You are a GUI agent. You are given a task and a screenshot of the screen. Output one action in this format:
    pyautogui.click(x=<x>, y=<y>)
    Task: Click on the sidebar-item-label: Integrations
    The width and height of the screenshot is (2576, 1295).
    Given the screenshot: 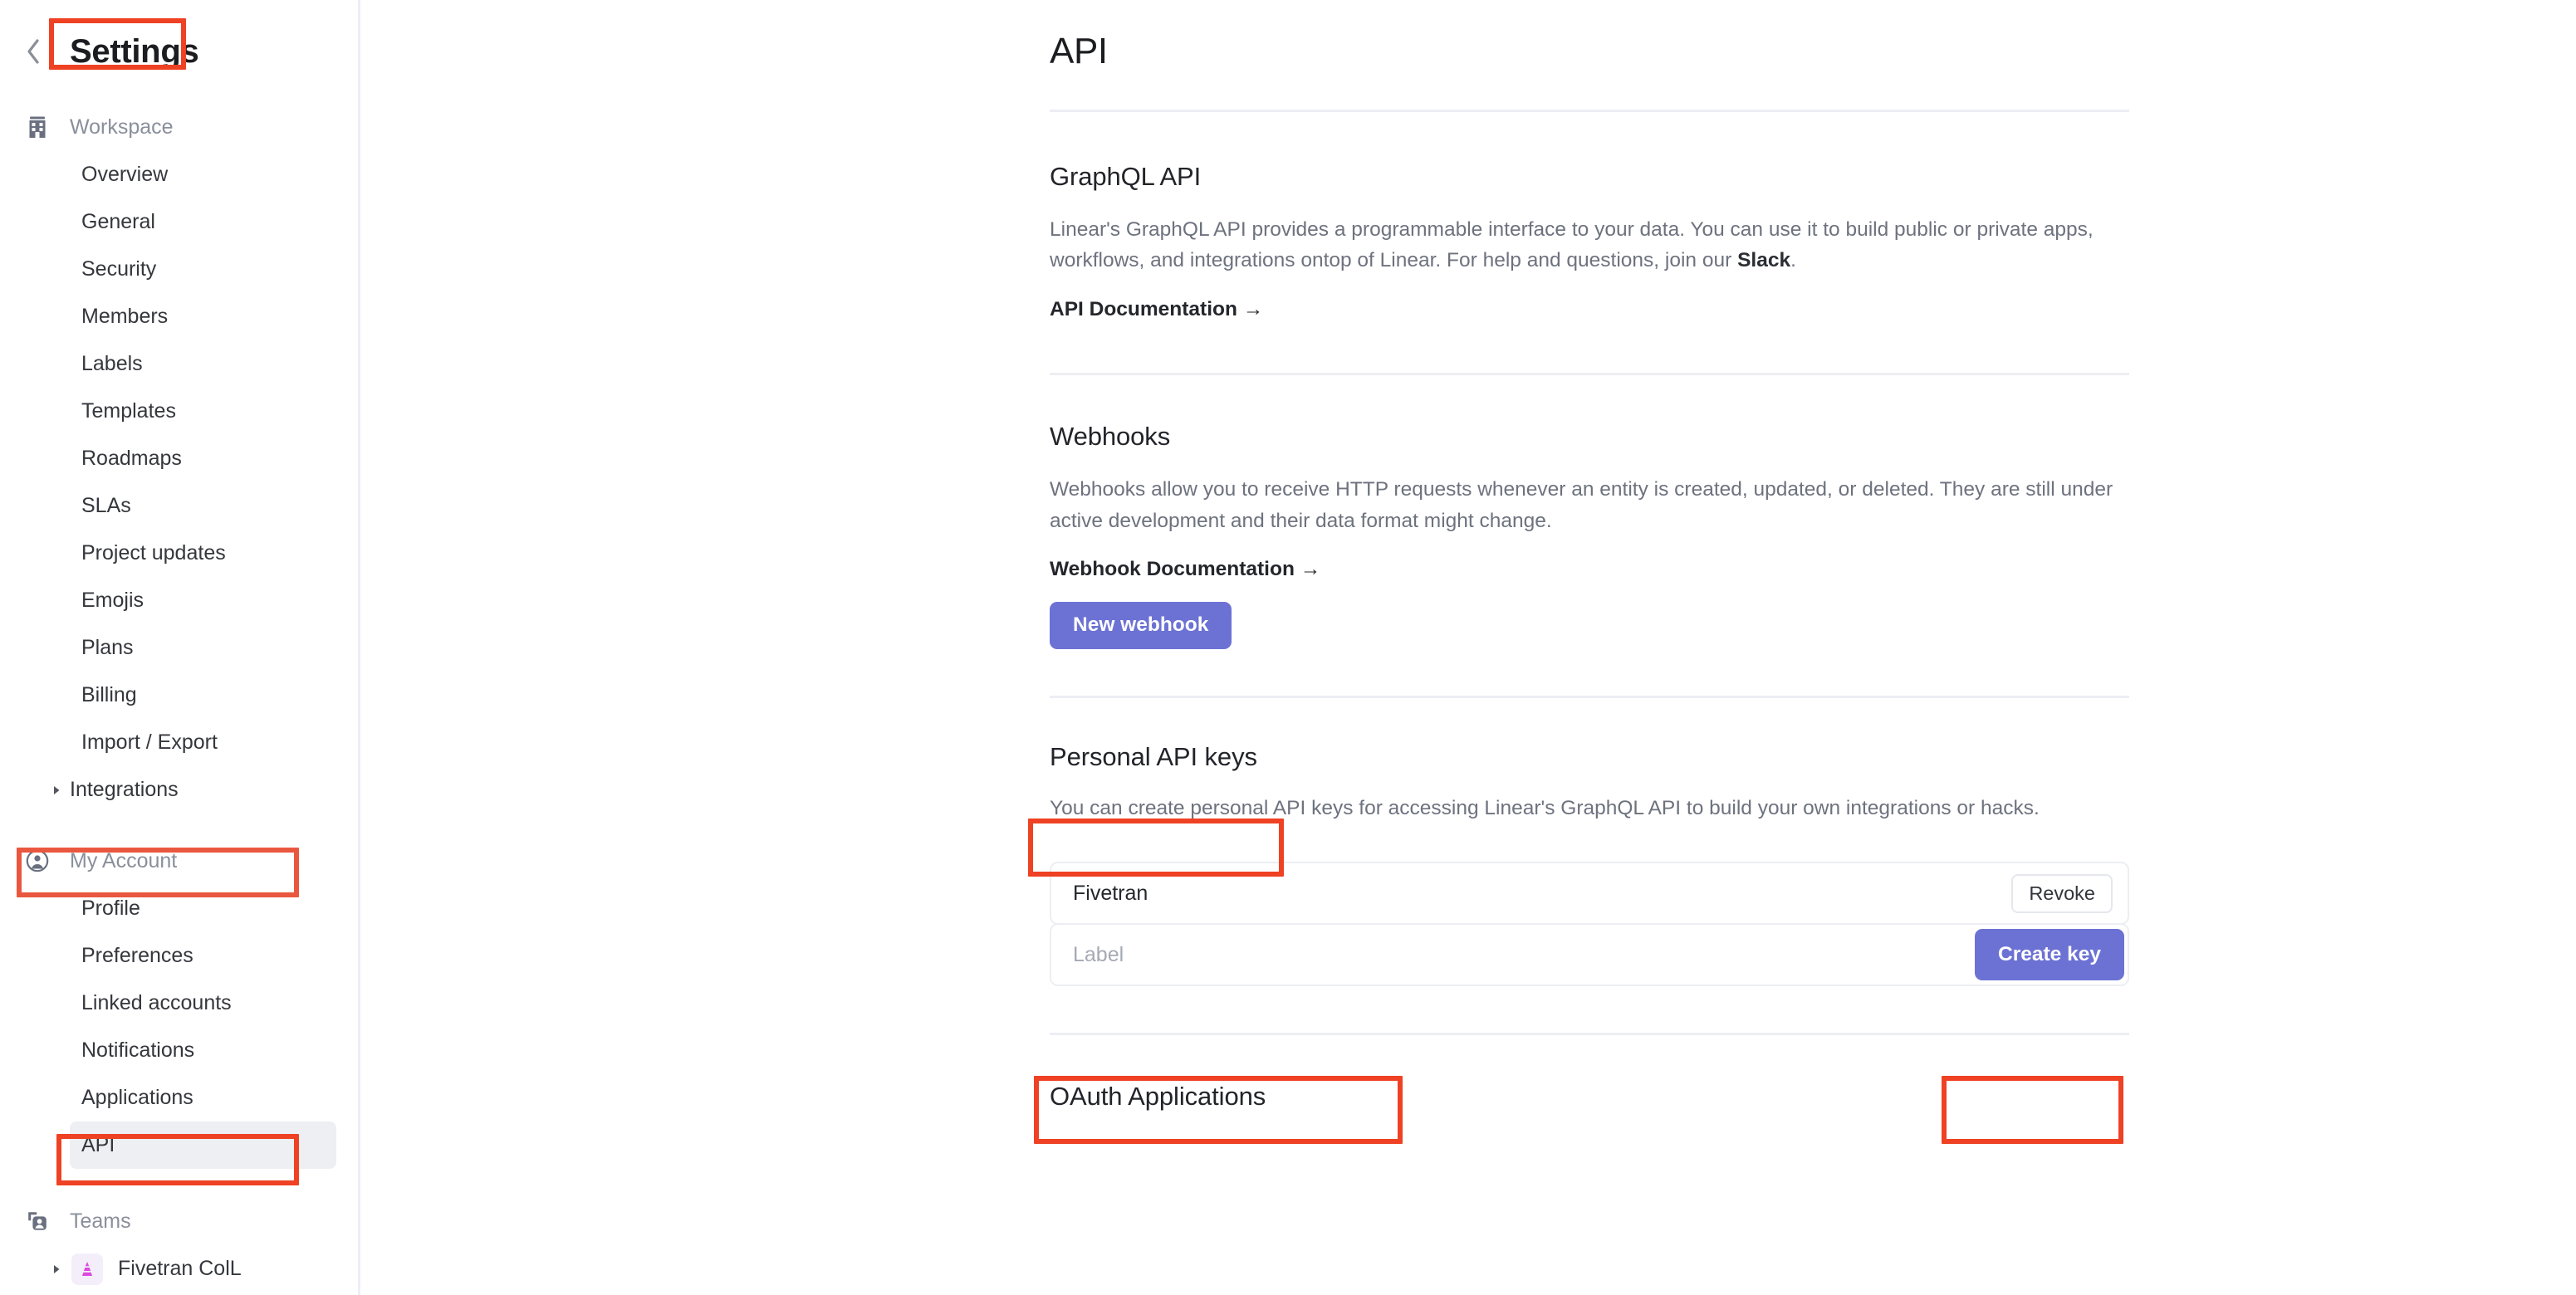 What is the action you would take?
    pyautogui.click(x=125, y=790)
    